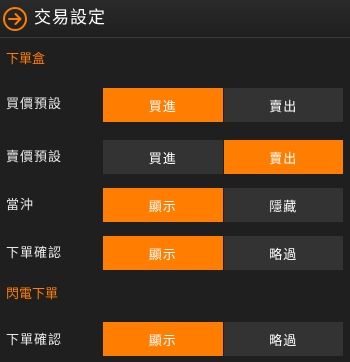 This screenshot has height=362, width=350. I want to click on segmented-control-day-trade: 顯示 隱藏, so click(223, 205).